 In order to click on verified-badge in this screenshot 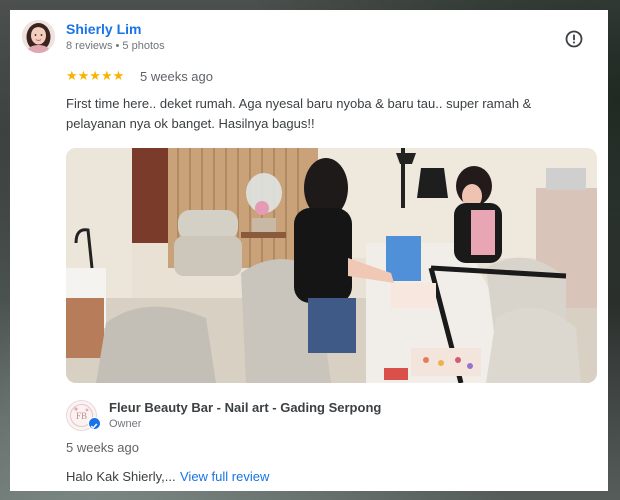, I will do `click(94, 423)`.